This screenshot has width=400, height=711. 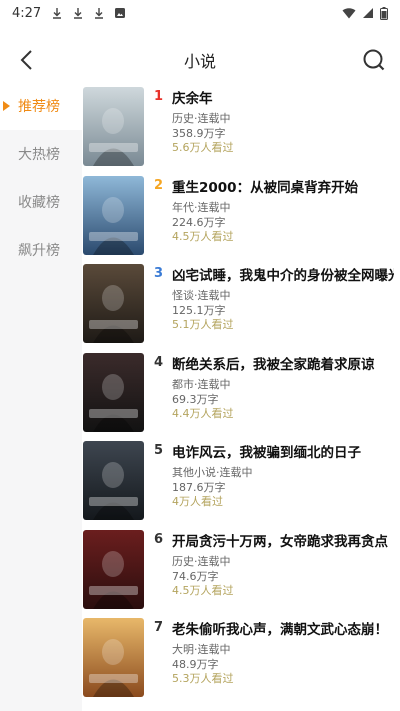 I want to click on sidebar-item-rising: 飙升榜, so click(x=41, y=250).